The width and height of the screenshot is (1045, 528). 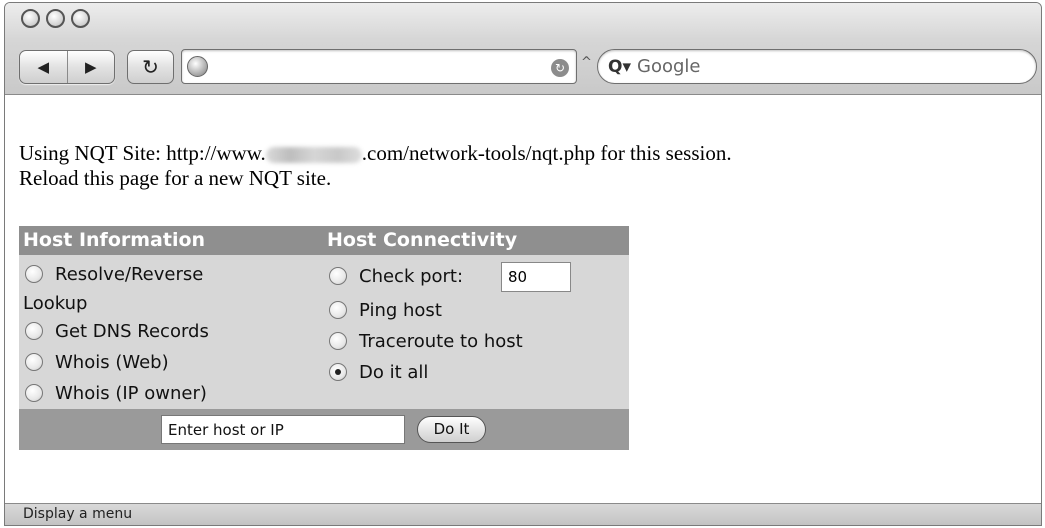 I want to click on option-resolve-cont: Lookup, so click(x=55, y=303).